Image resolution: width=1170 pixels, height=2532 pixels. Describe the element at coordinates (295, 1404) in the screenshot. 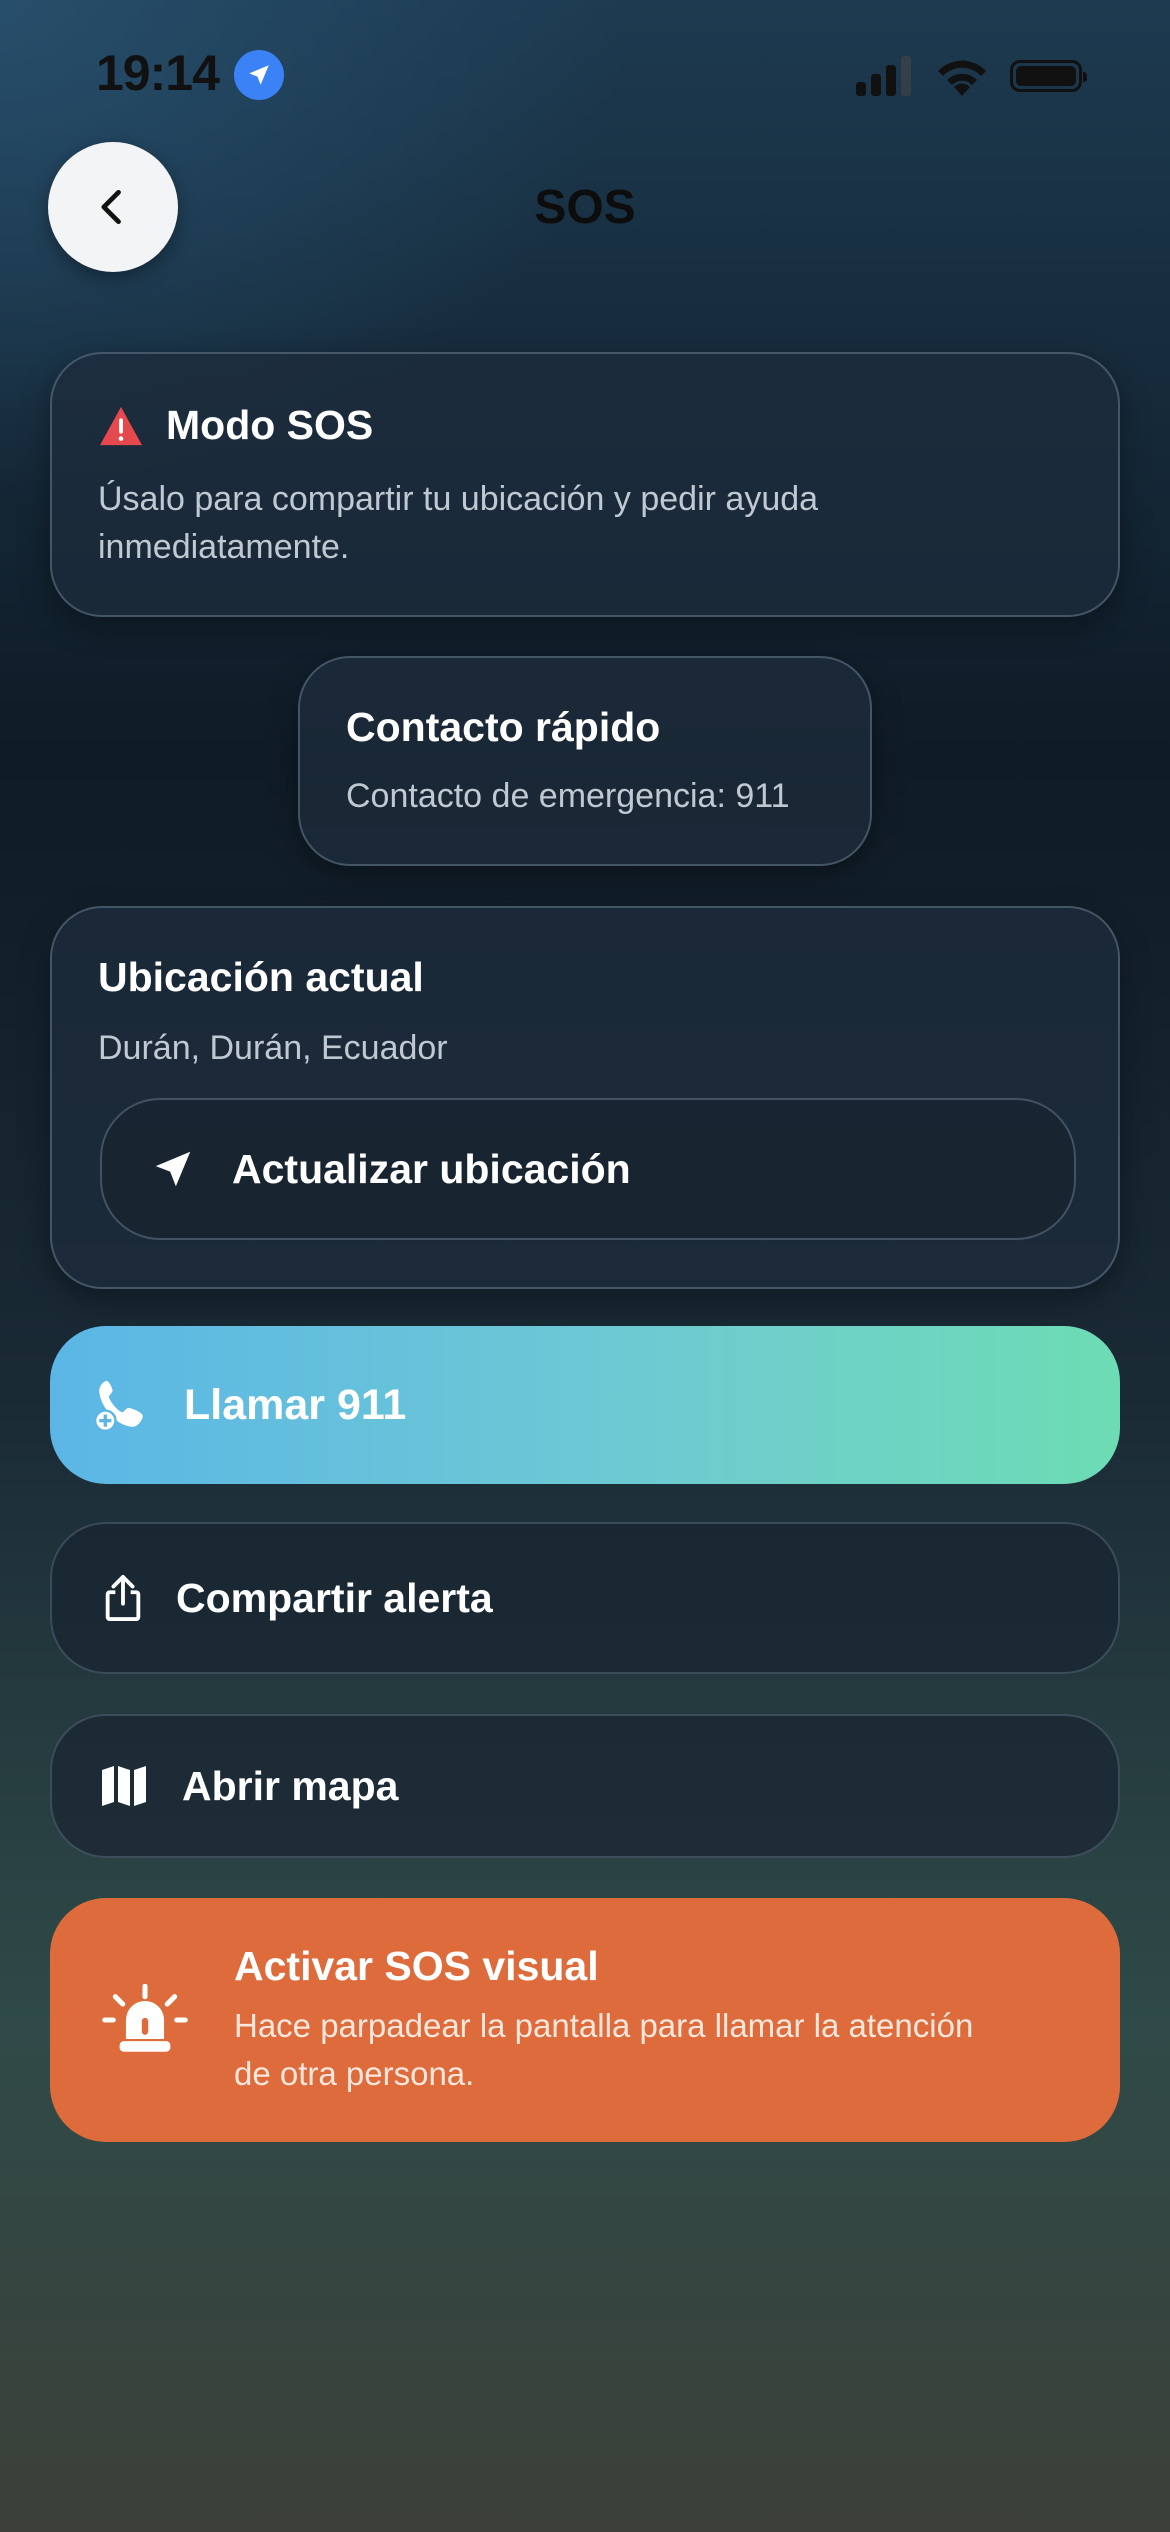

I see `call-911-label: Llamar 911` at that location.